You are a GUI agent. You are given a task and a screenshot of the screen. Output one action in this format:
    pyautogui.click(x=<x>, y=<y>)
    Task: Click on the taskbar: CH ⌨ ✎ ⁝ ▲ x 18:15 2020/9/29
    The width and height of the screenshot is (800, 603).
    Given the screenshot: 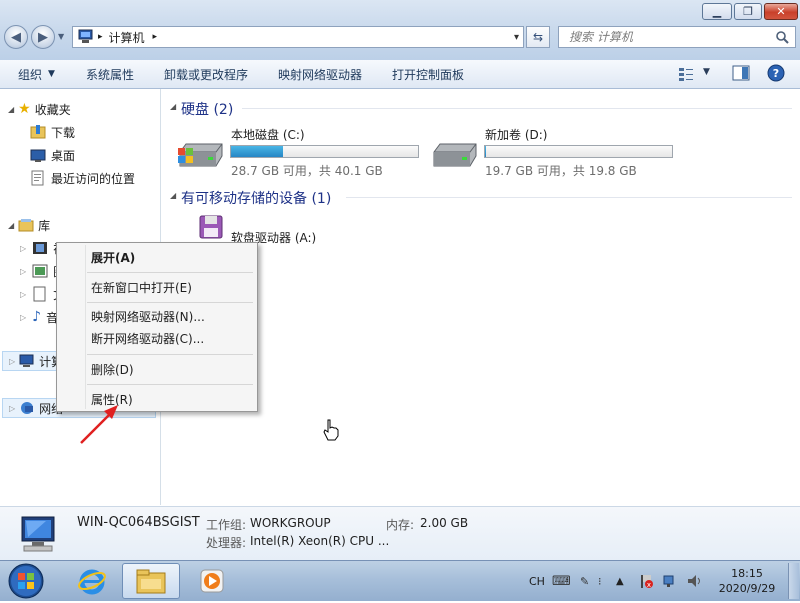 What is the action you would take?
    pyautogui.click(x=400, y=580)
    